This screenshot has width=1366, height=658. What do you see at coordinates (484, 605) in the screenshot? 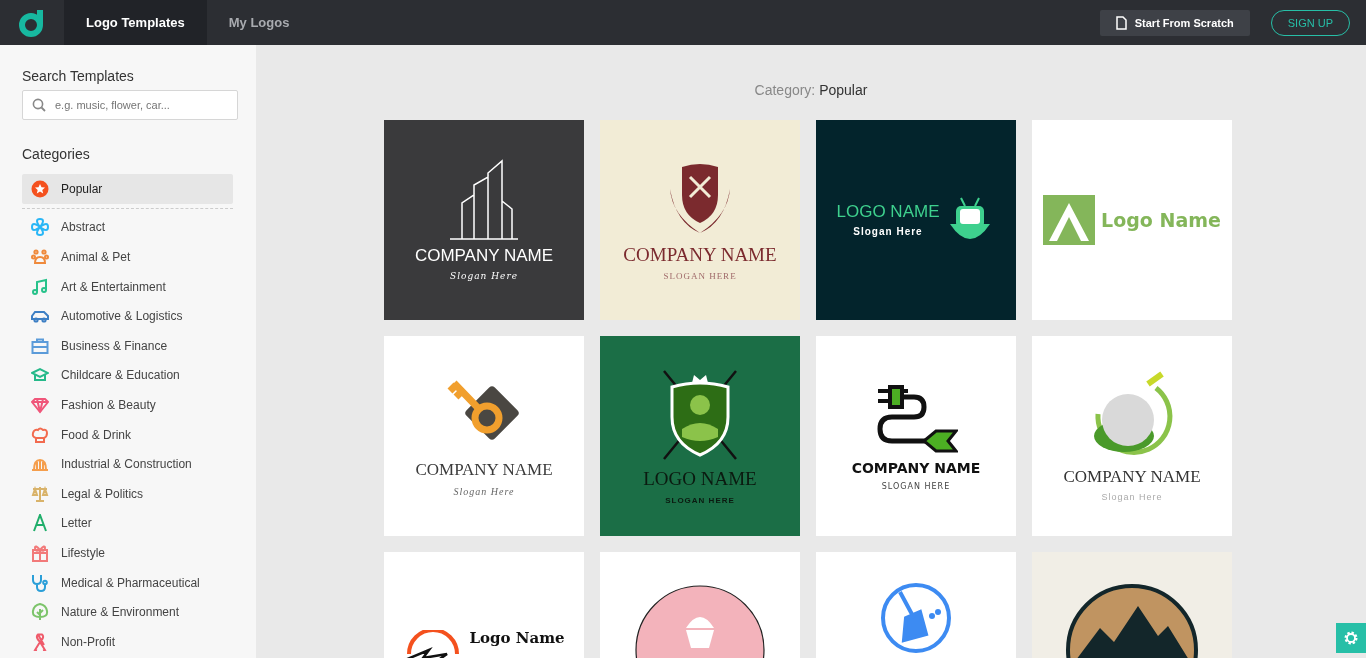
I see `logo-template-card: Logo Name` at bounding box center [484, 605].